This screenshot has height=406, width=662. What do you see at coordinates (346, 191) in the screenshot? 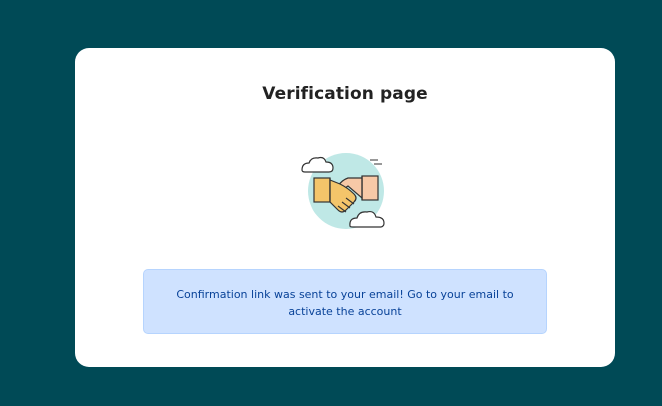
I see `handshake-icon` at bounding box center [346, 191].